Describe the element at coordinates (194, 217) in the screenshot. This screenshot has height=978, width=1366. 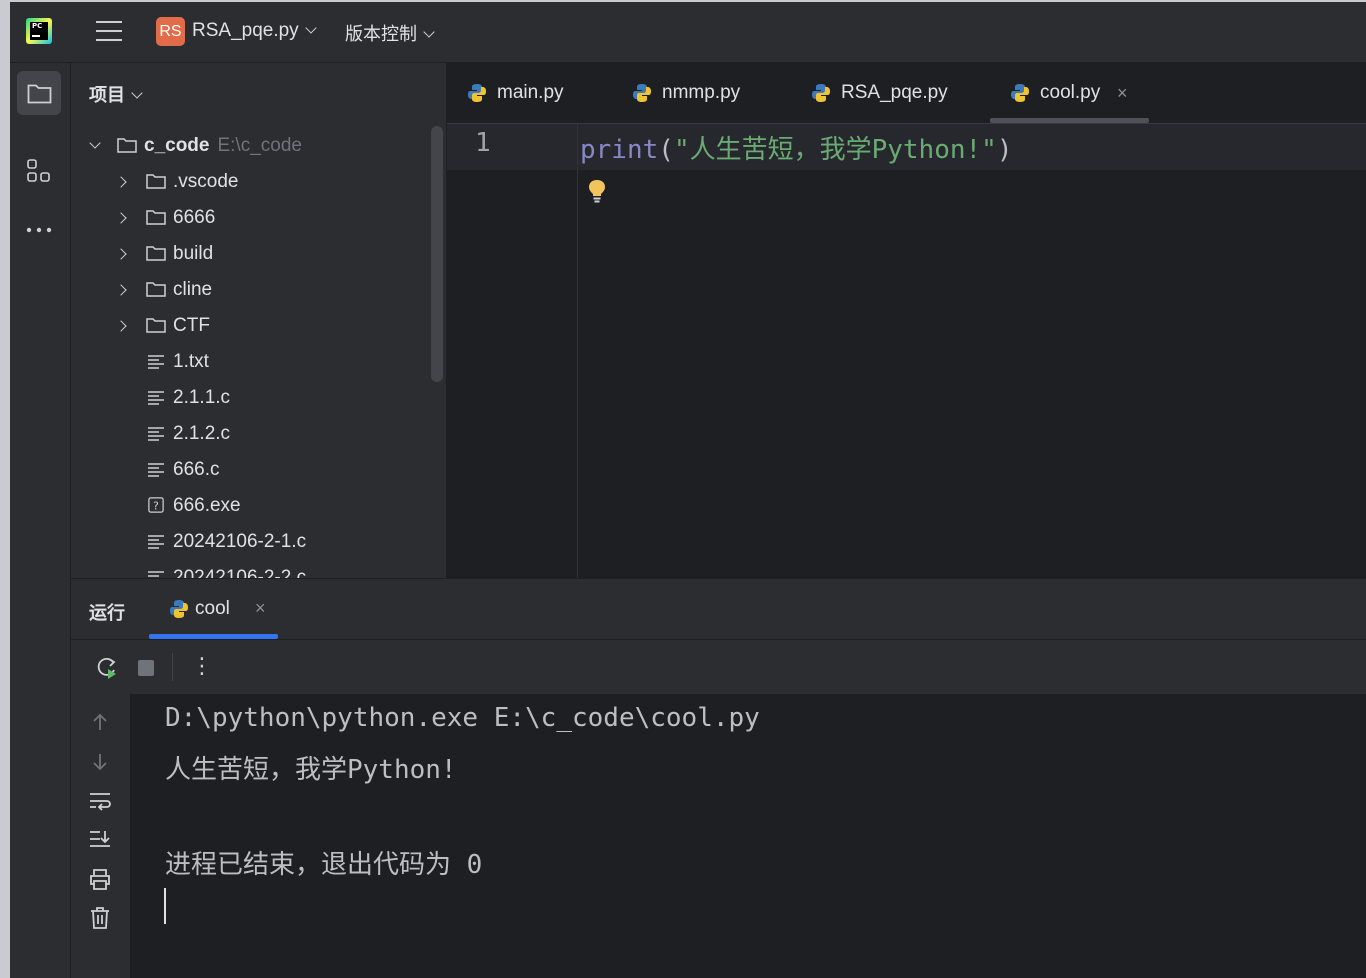
I see `tree-item-label: 6666` at that location.